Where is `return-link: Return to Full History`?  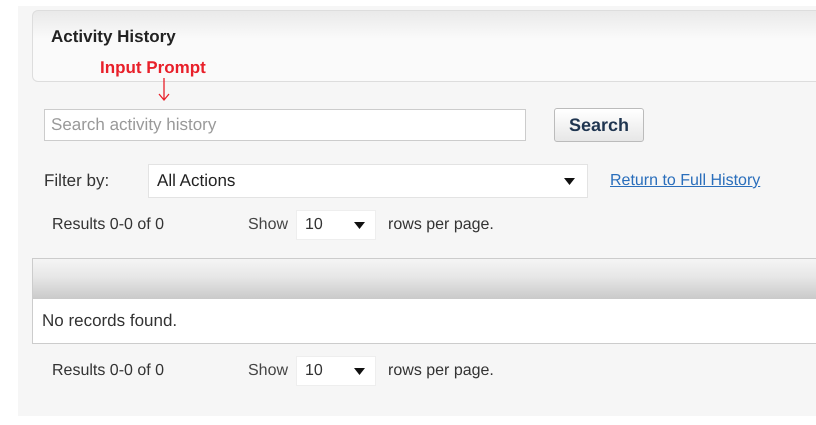
return-link: Return to Full History is located at coordinates (685, 181).